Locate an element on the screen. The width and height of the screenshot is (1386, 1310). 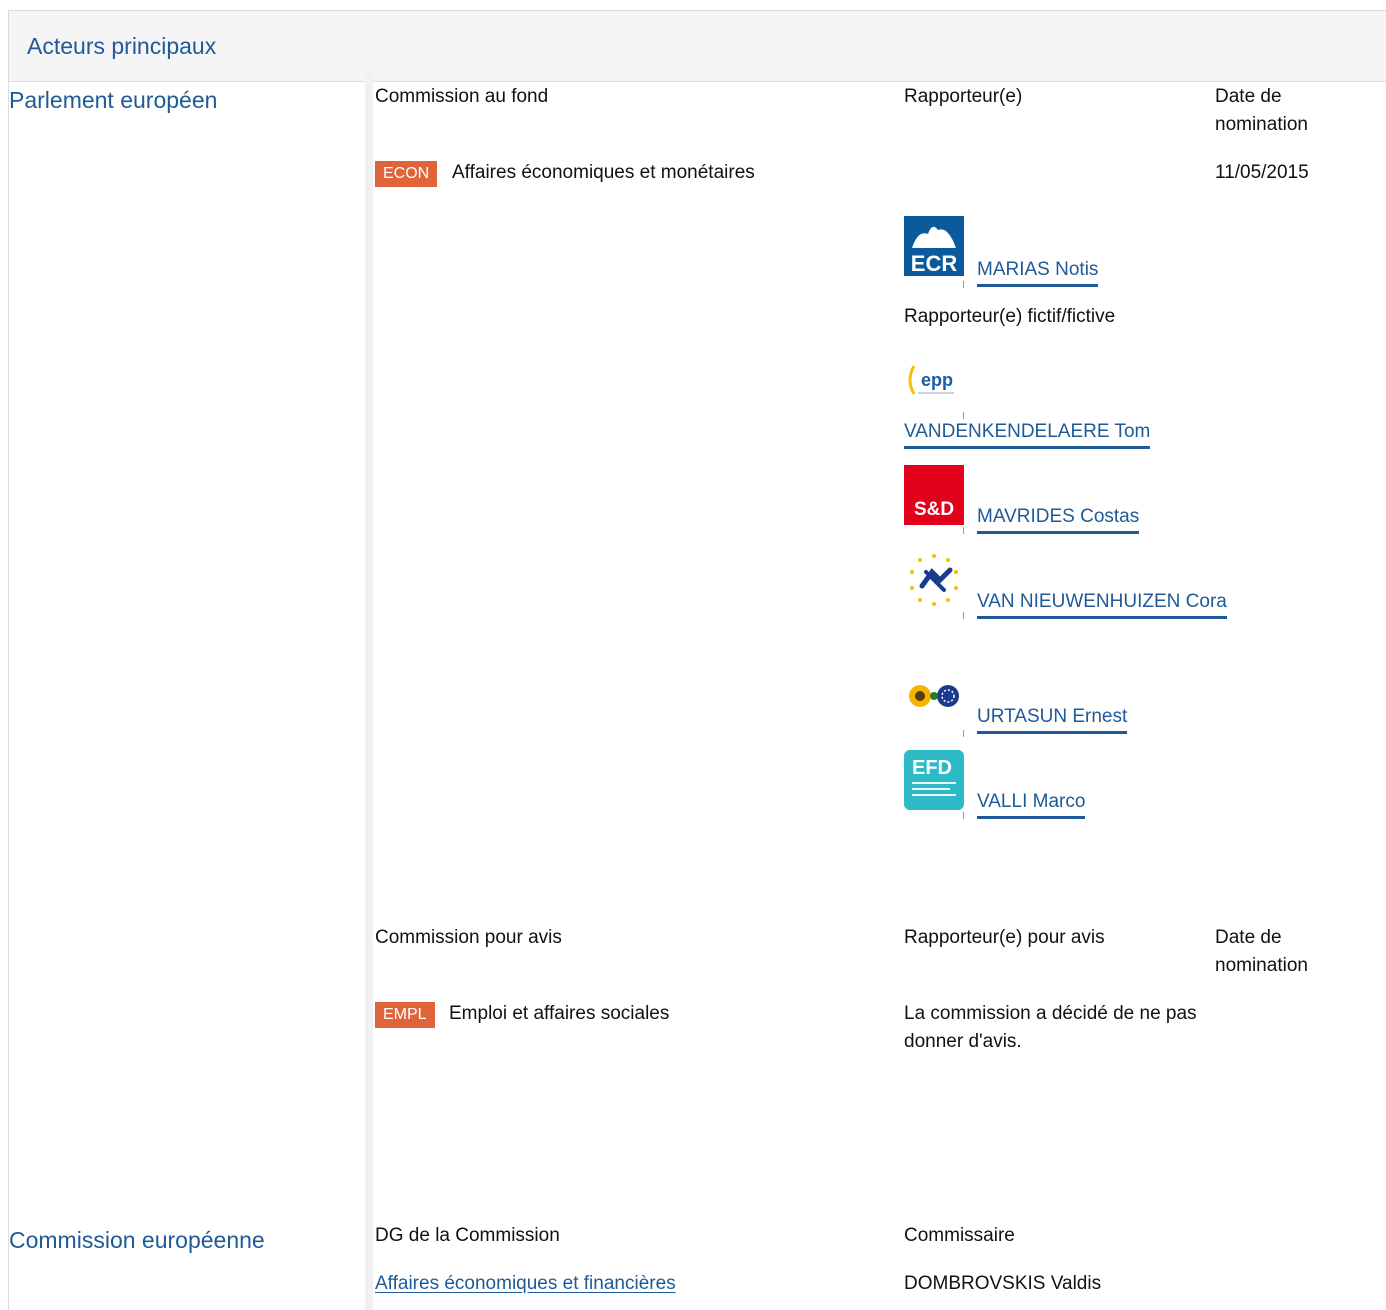
epp-logo-icon: epp is located at coordinates (934, 380).